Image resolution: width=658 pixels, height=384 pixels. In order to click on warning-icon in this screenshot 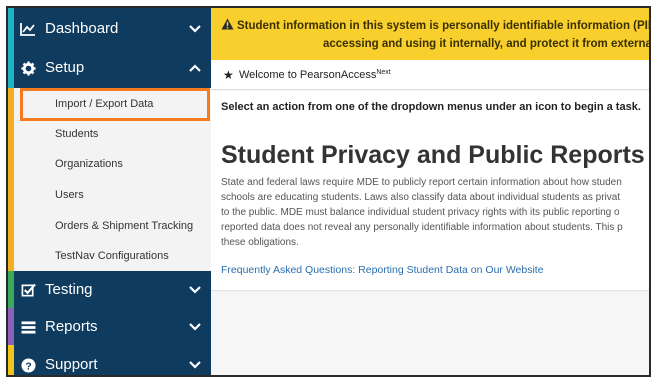, I will do `click(227, 25)`.